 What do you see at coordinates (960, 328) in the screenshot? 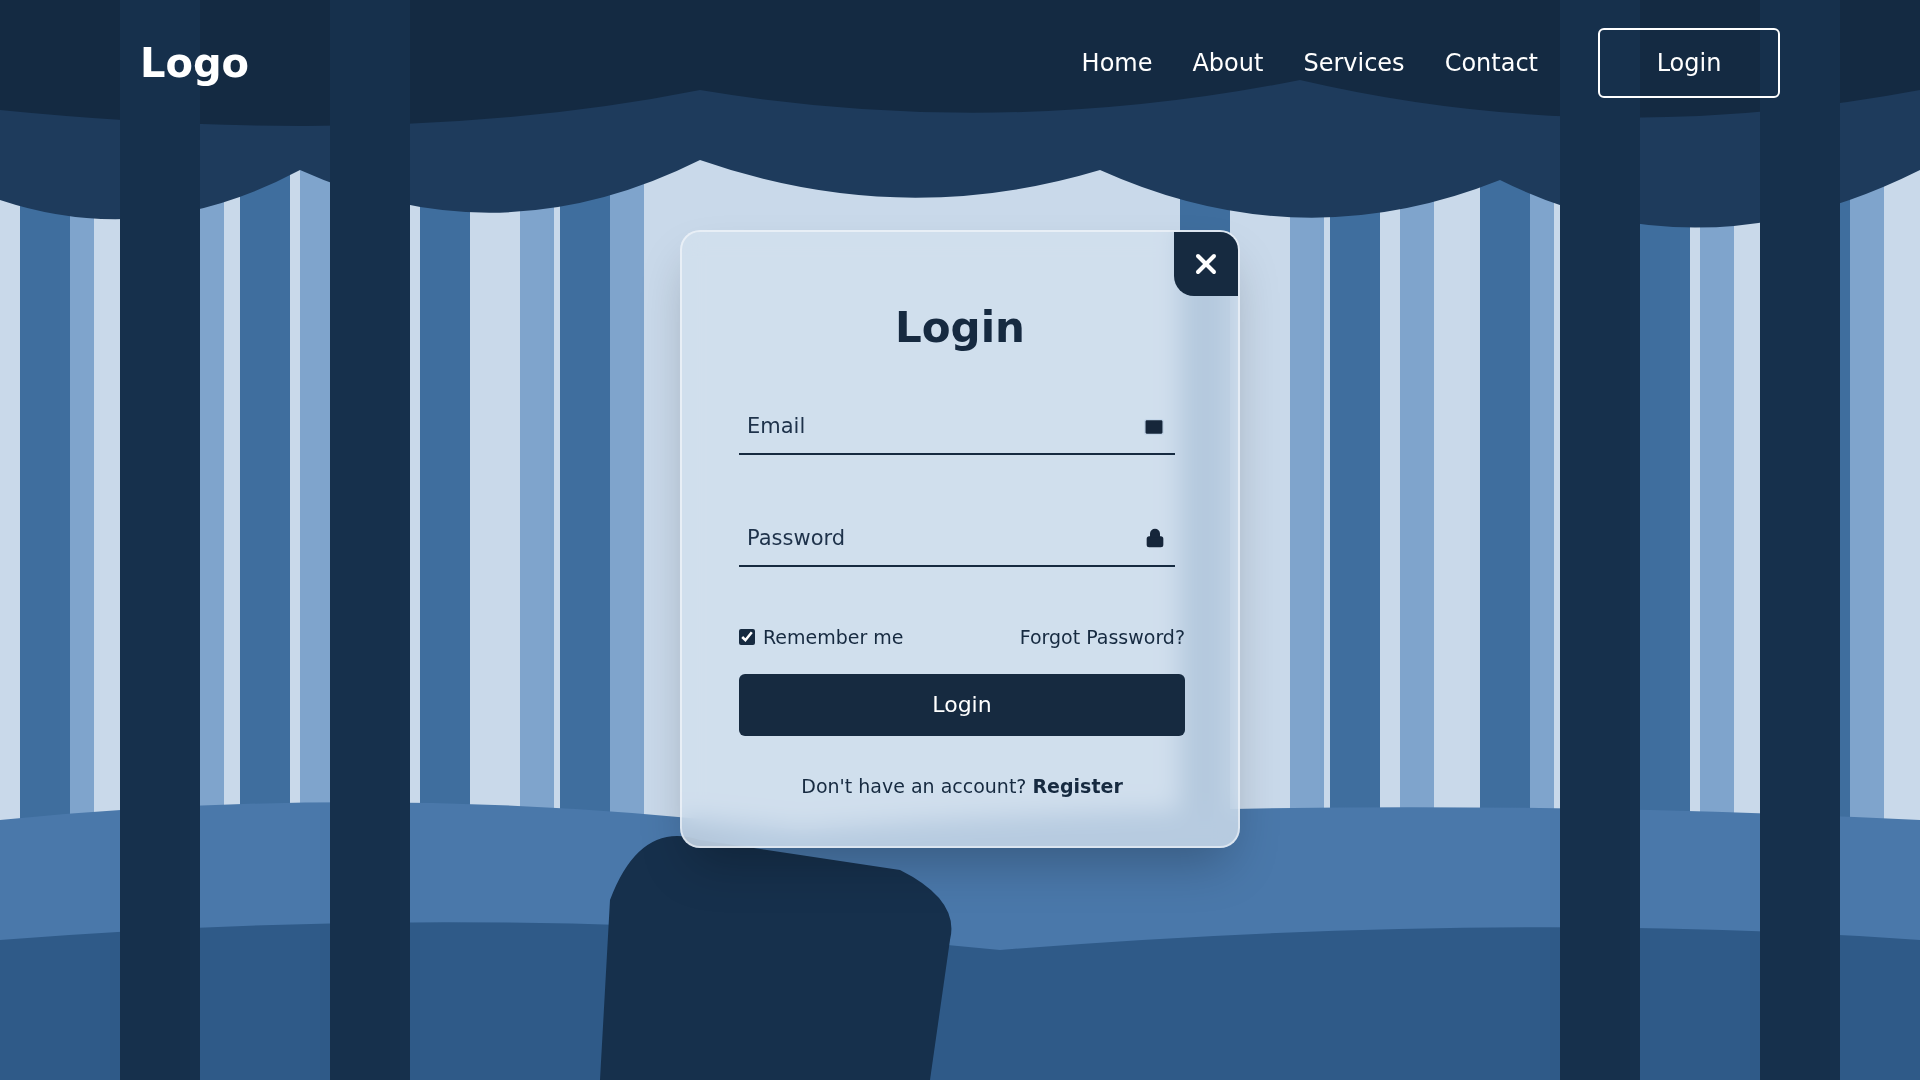
I see `login-title: Login` at bounding box center [960, 328].